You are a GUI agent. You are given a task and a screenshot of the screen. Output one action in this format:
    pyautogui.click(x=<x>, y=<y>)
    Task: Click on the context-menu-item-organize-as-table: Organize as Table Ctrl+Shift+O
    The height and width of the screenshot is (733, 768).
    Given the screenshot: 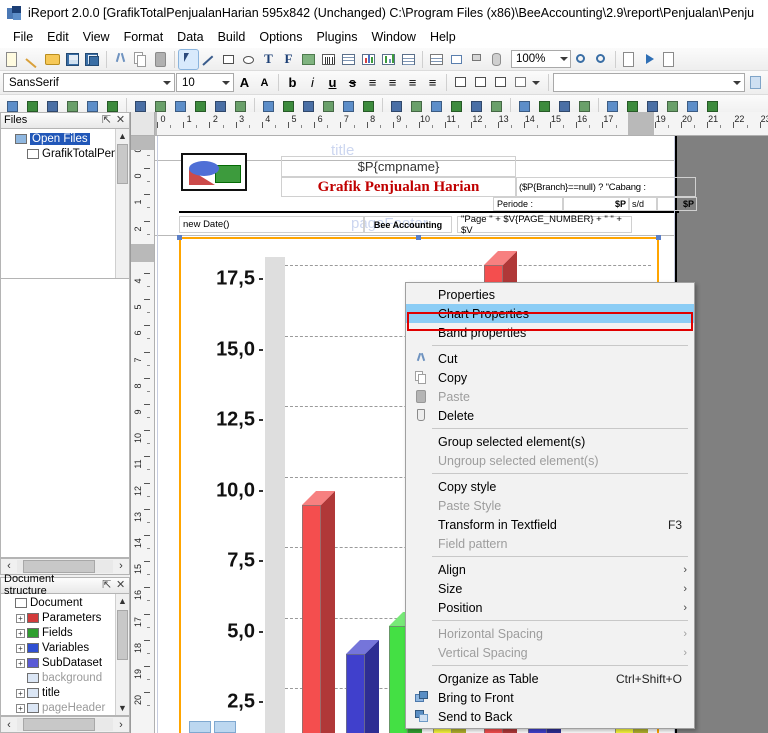 What is the action you would take?
    pyautogui.click(x=550, y=678)
    